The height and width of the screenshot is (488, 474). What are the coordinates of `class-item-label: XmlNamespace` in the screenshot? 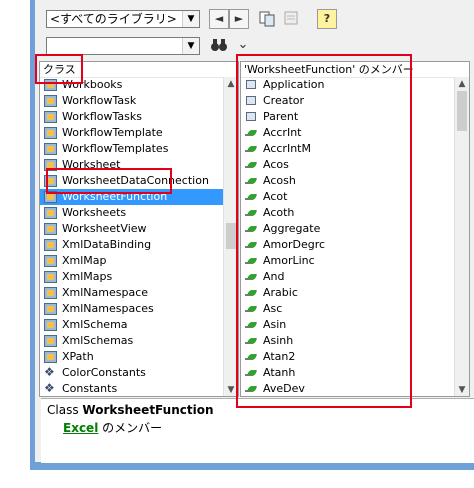 It's located at (105, 292).